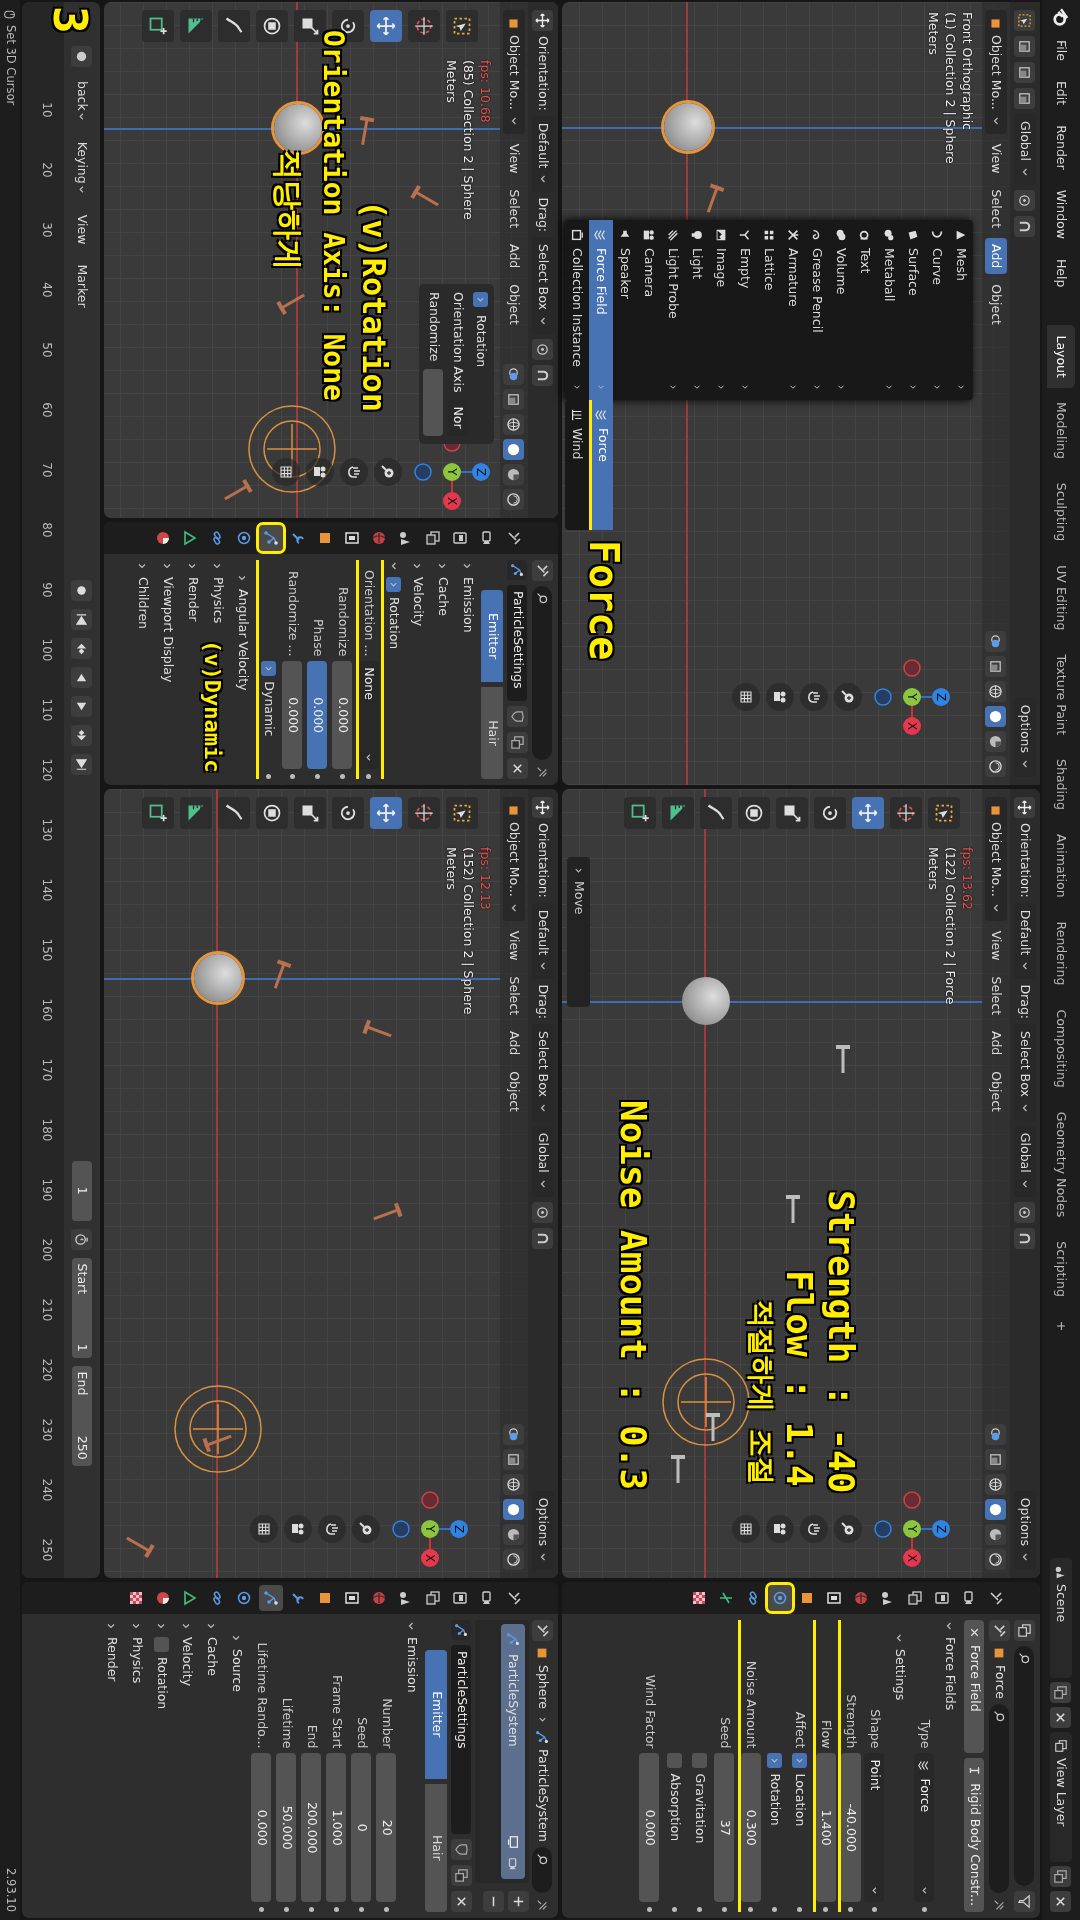 The image size is (1080, 1920). I want to click on menu-item: Surface, so click(913, 310).